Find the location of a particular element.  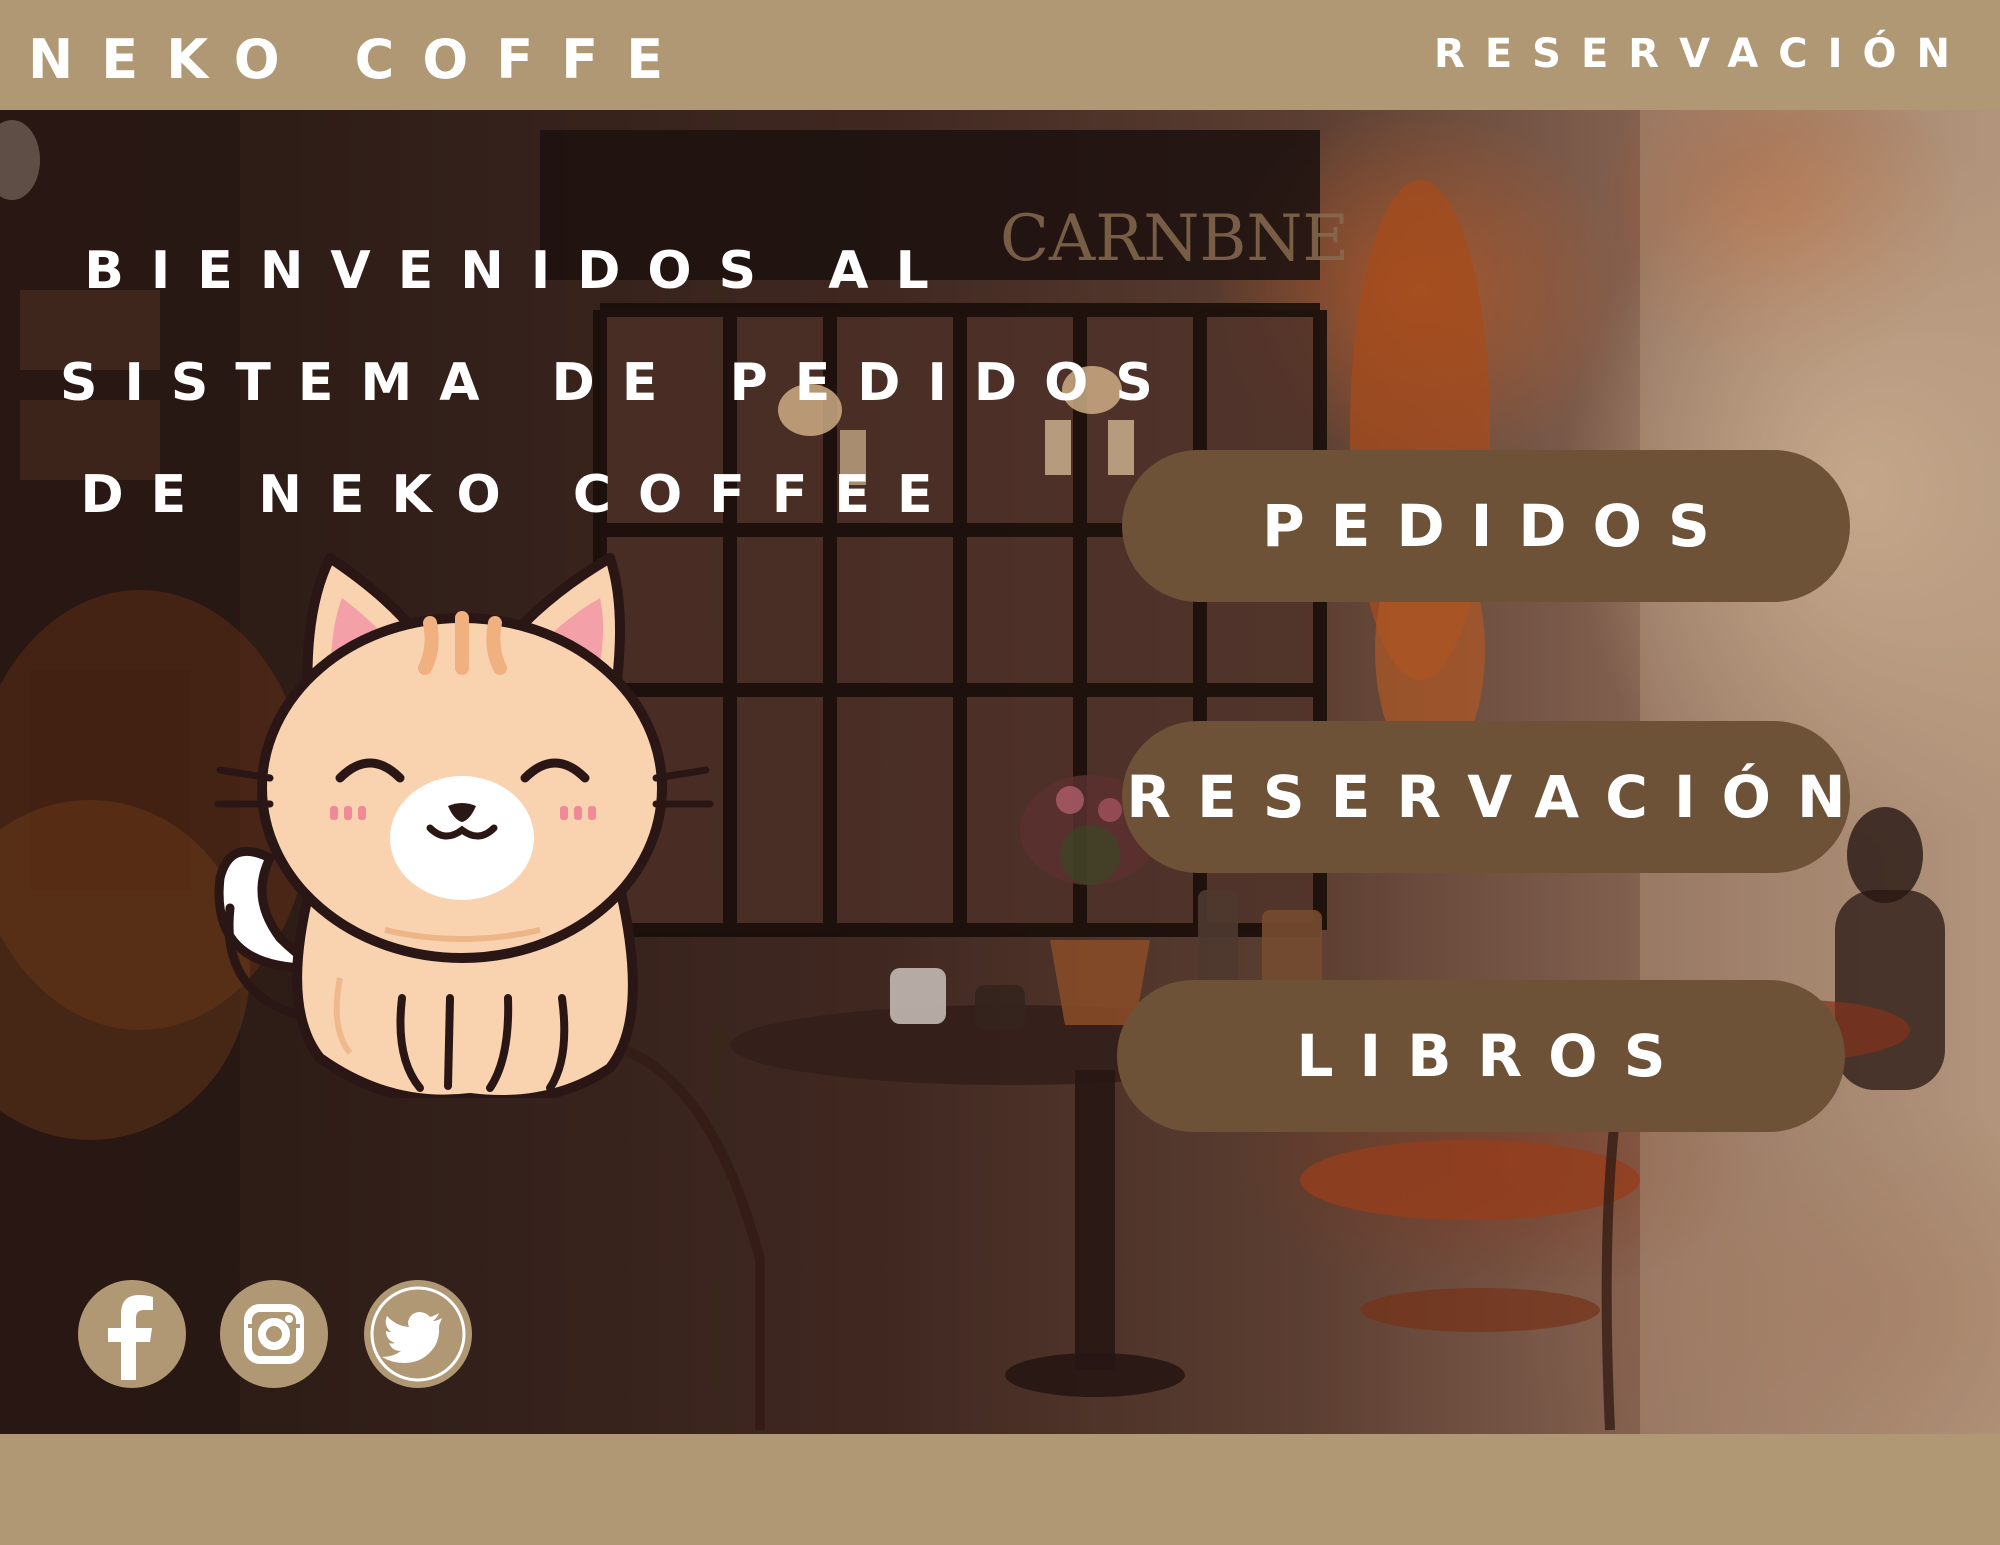

reservacion-button: RESERVACIÓN is located at coordinates (1486, 797).